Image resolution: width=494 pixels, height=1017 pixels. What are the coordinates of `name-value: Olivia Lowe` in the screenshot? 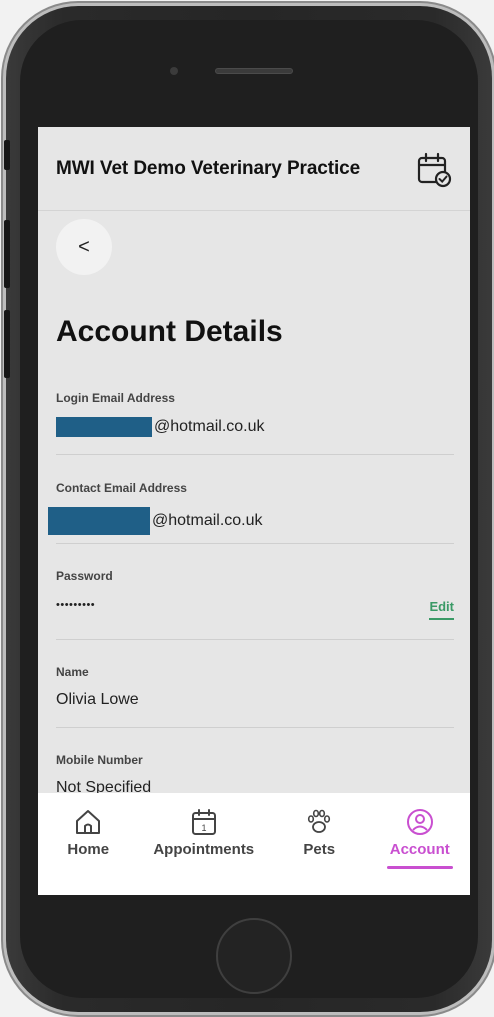 It's located at (97, 699).